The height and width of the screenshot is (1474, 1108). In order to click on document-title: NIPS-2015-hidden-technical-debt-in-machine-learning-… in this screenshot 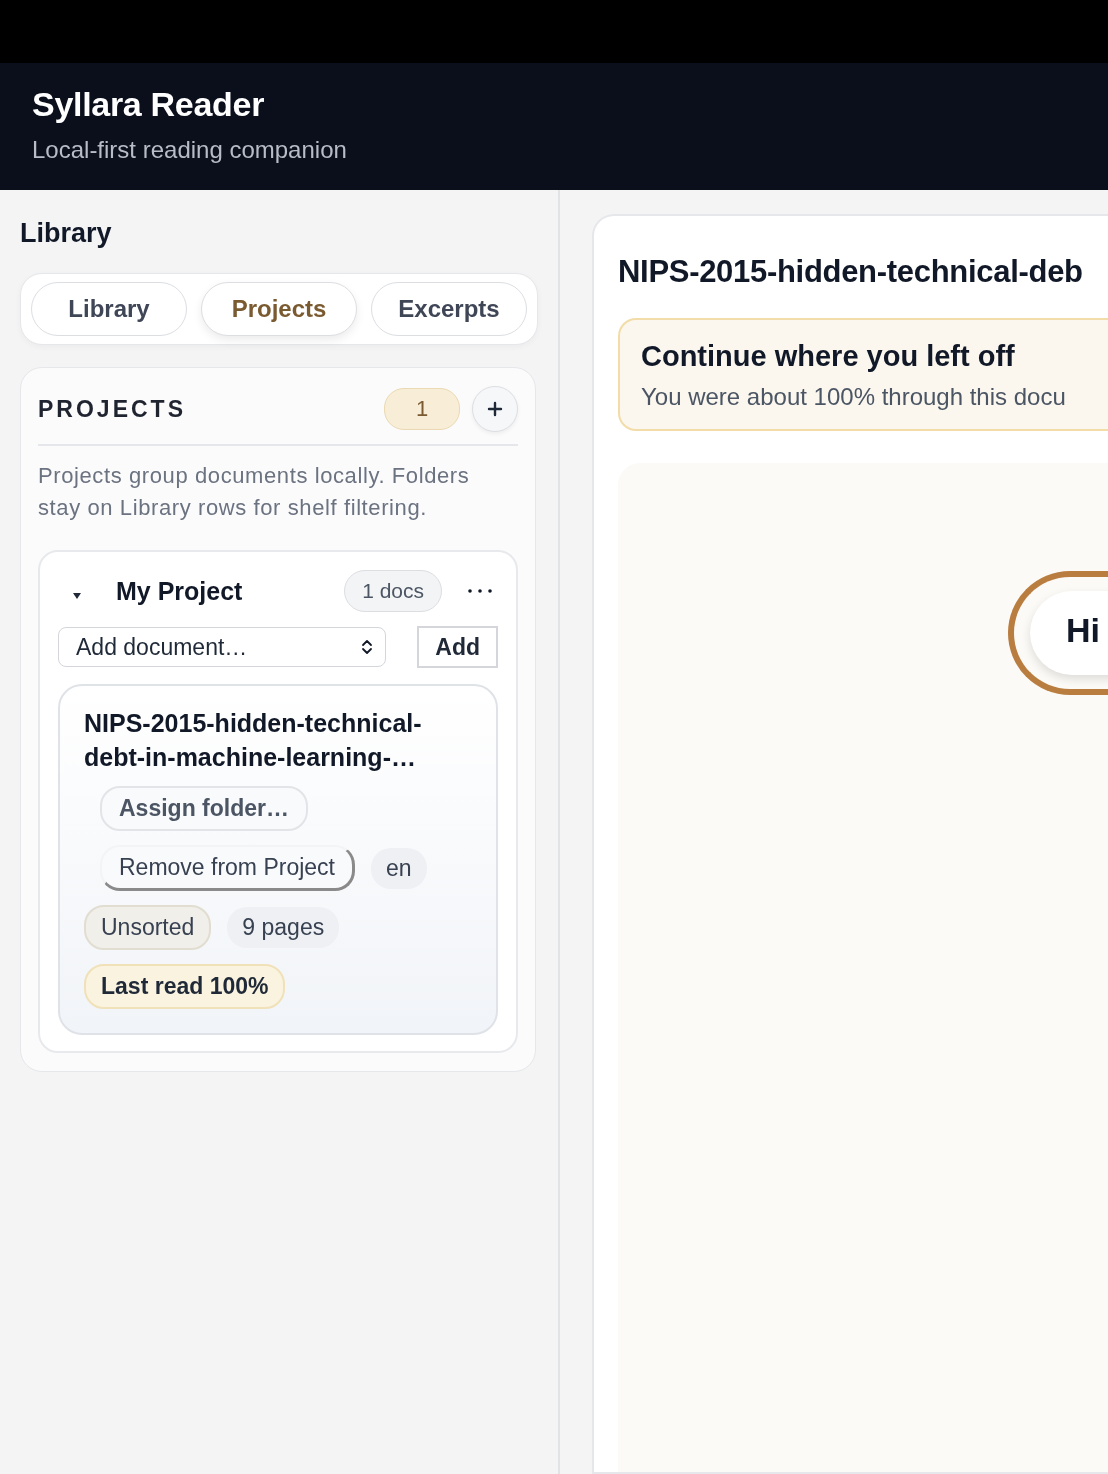, I will do `click(253, 740)`.